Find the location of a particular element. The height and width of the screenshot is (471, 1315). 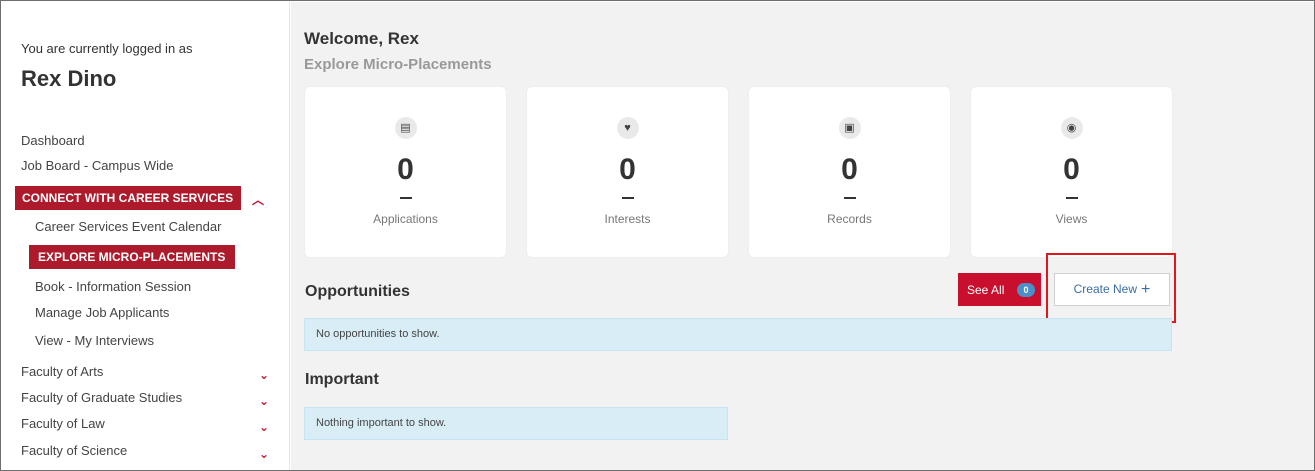

stat-card-interests: ♥ 0 Interests is located at coordinates (627, 172).